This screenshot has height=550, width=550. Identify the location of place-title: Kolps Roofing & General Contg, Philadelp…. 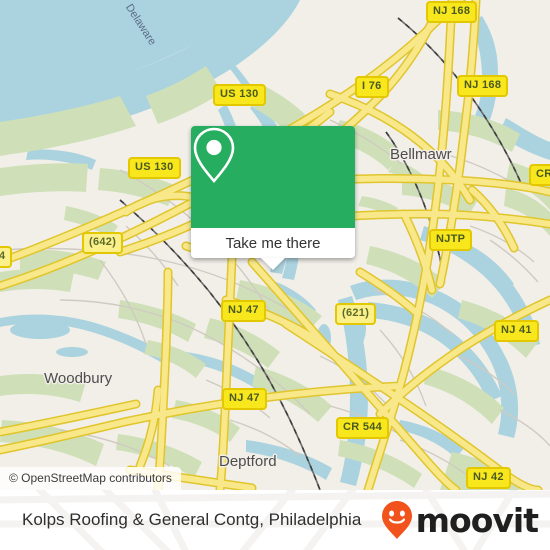
(192, 519).